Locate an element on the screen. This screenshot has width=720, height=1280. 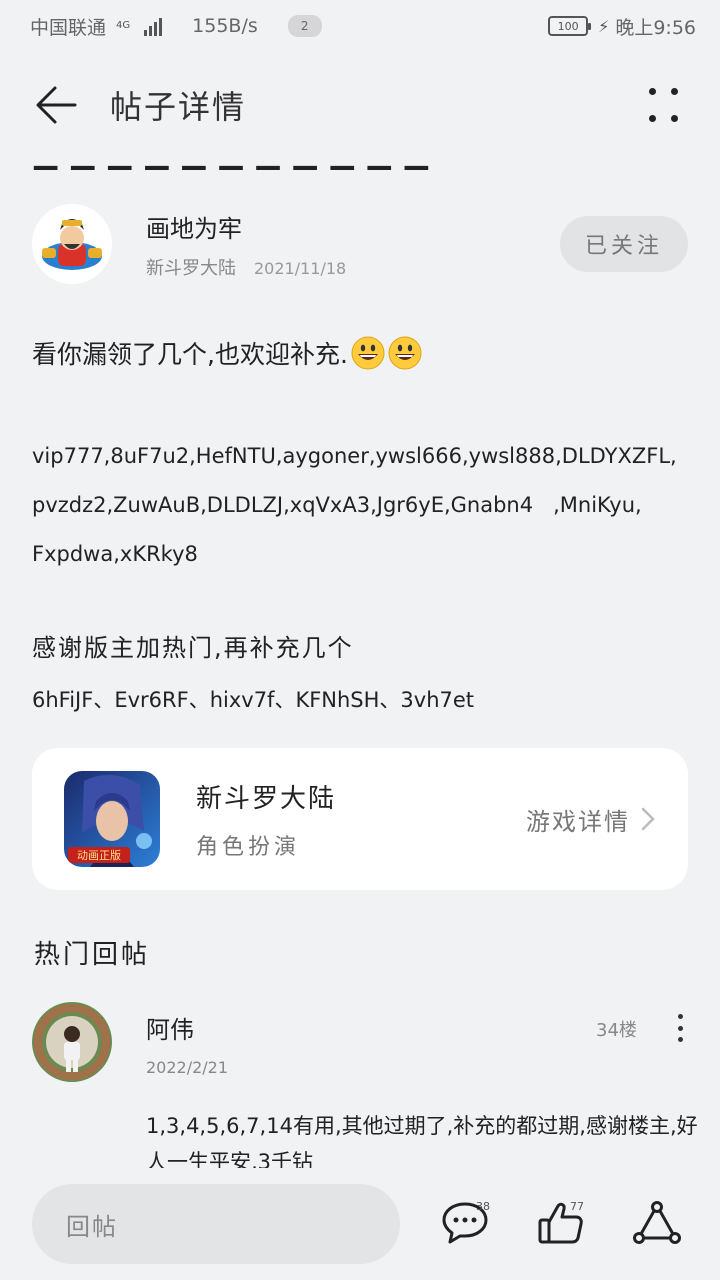
scrolled-title-remnant: ▁▁▁▁▁▁▁▁▁▁▁ is located at coordinates (238, 159).